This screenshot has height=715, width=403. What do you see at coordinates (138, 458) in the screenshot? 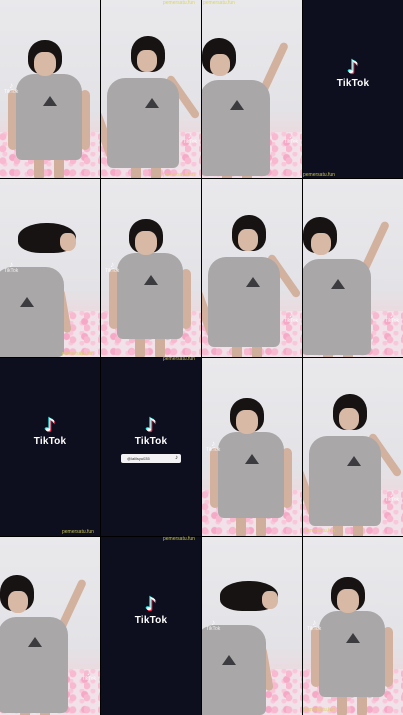
I see `tiktok-handle: @lalilsyu035` at bounding box center [138, 458].